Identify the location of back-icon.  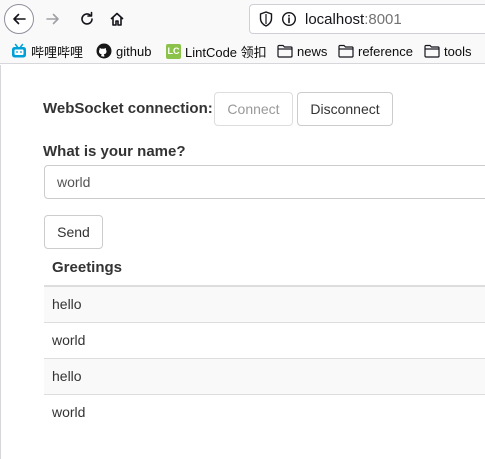
(19, 19).